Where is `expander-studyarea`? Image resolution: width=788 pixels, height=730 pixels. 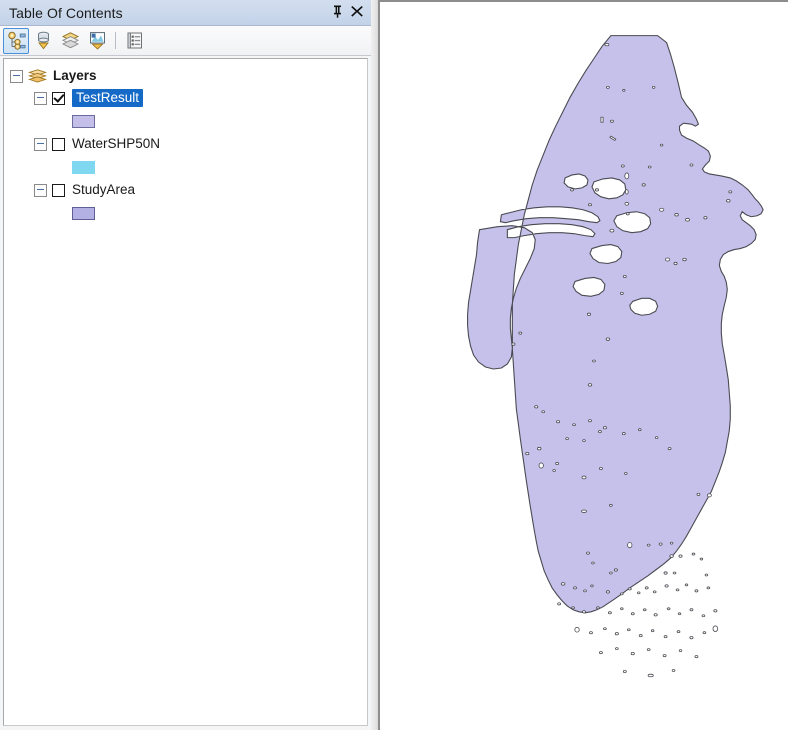 expander-studyarea is located at coordinates (40, 190).